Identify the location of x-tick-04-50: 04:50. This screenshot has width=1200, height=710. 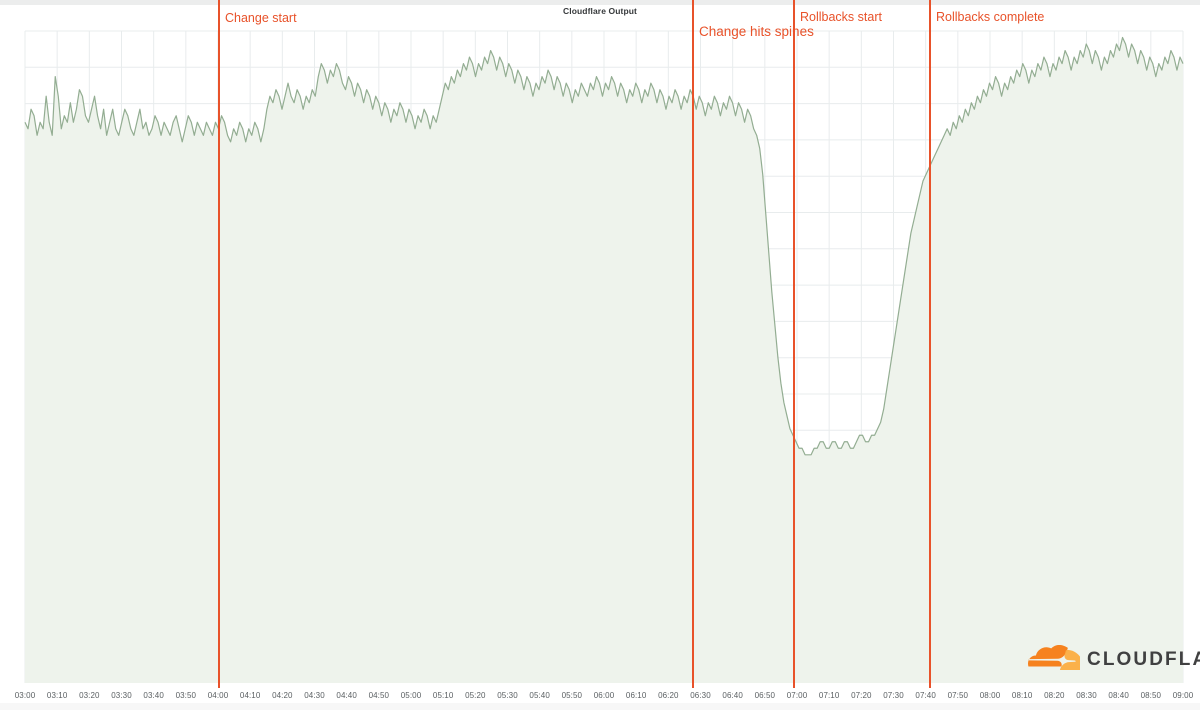
(379, 695).